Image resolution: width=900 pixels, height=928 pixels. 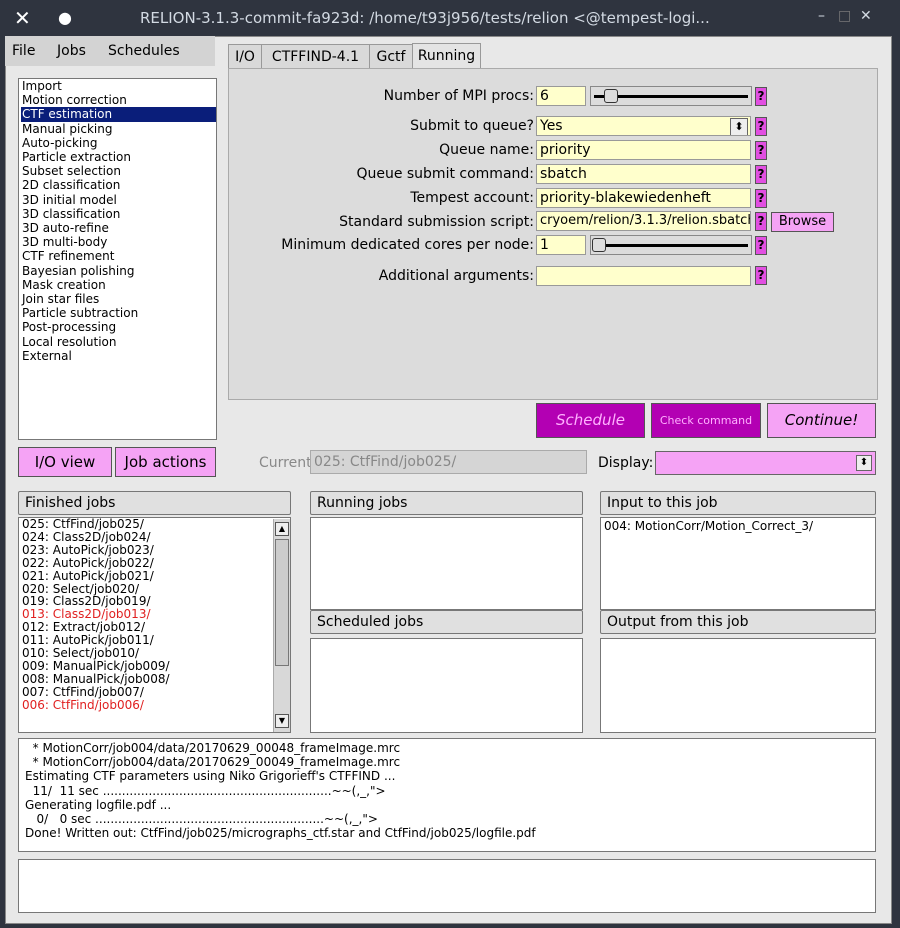 I want to click on job-actions-button: Job actions, so click(x=165, y=462).